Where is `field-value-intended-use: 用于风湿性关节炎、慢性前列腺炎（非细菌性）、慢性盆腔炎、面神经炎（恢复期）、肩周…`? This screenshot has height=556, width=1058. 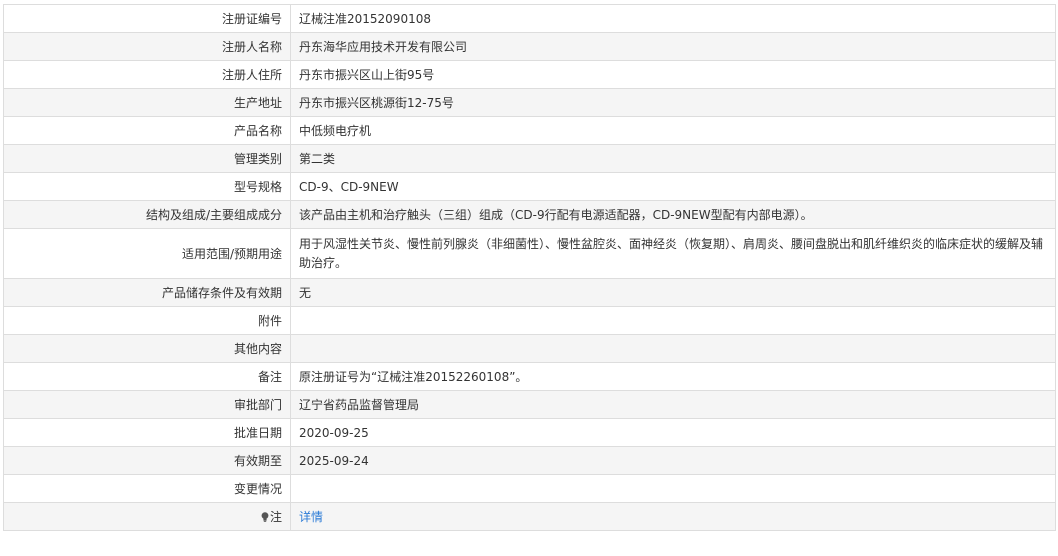
field-value-intended-use: 用于风湿性关节炎、慢性前列腺炎（非细菌性）、慢性盆腔炎、面神经炎（恢复期）、肩周… is located at coordinates (673, 253).